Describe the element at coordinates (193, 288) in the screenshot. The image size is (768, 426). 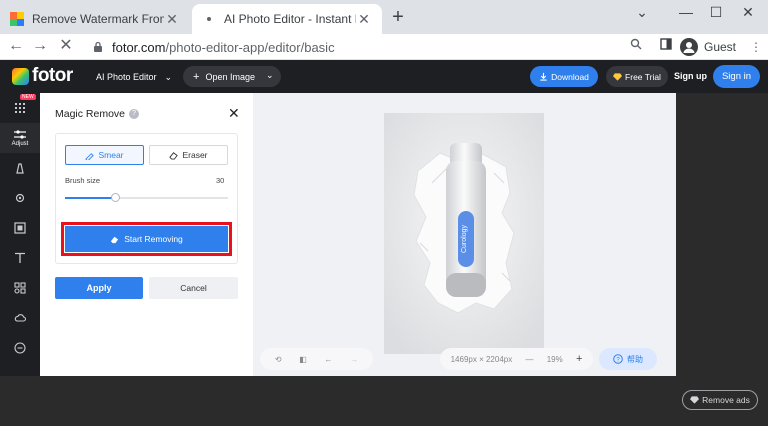
I see `cancel-button: Cancel` at that location.